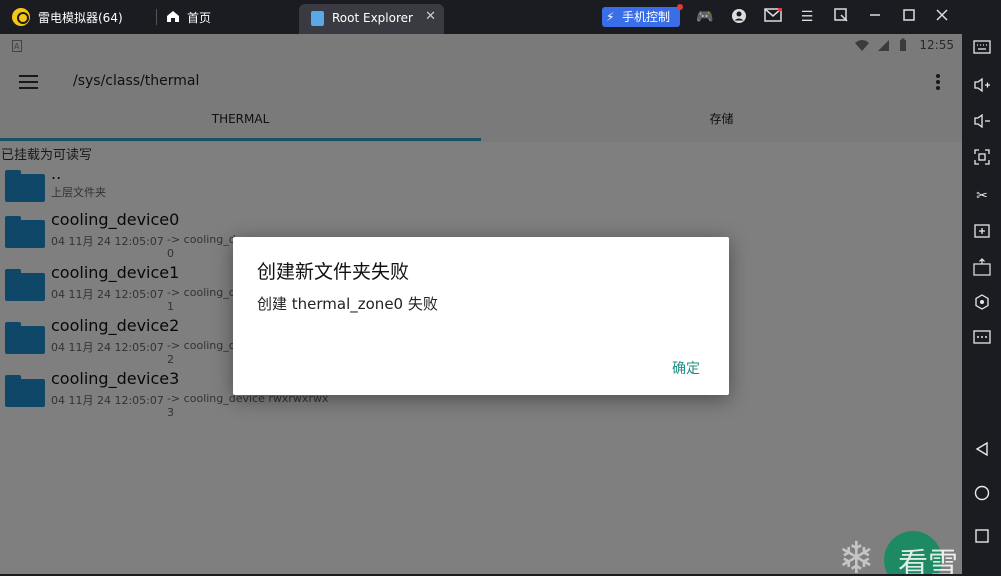  Describe the element at coordinates (773, 16) in the screenshot. I see `mail-icon` at that location.